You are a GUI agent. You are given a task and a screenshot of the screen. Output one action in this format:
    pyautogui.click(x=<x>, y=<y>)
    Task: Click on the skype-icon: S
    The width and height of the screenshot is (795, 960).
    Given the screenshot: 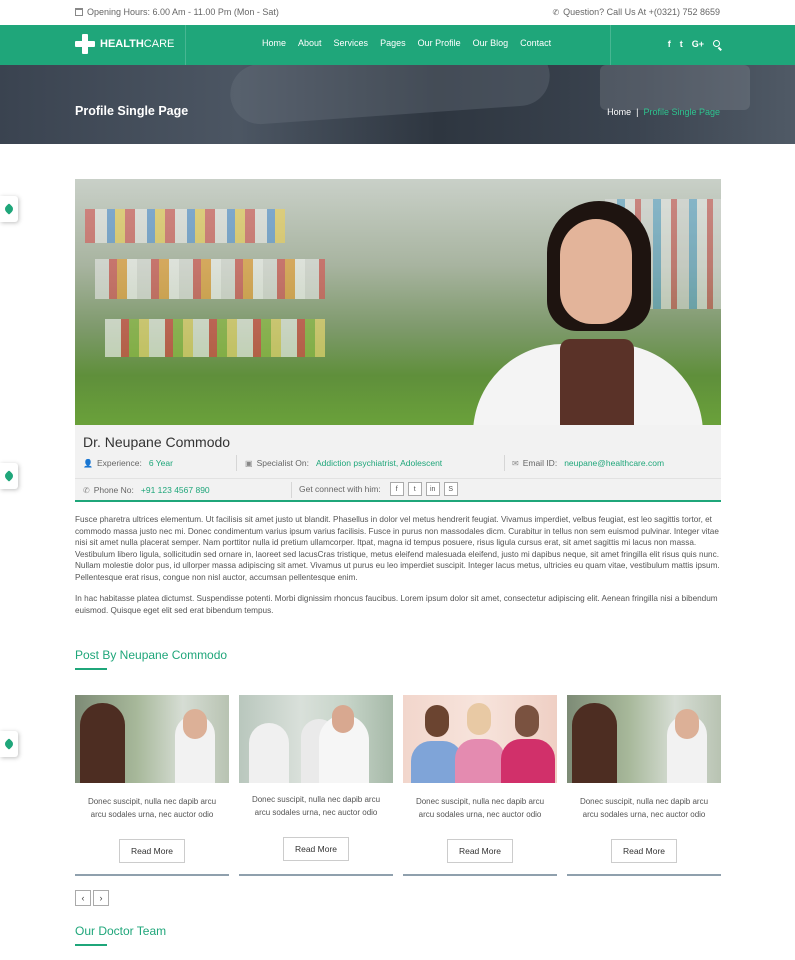 What is the action you would take?
    pyautogui.click(x=450, y=489)
    